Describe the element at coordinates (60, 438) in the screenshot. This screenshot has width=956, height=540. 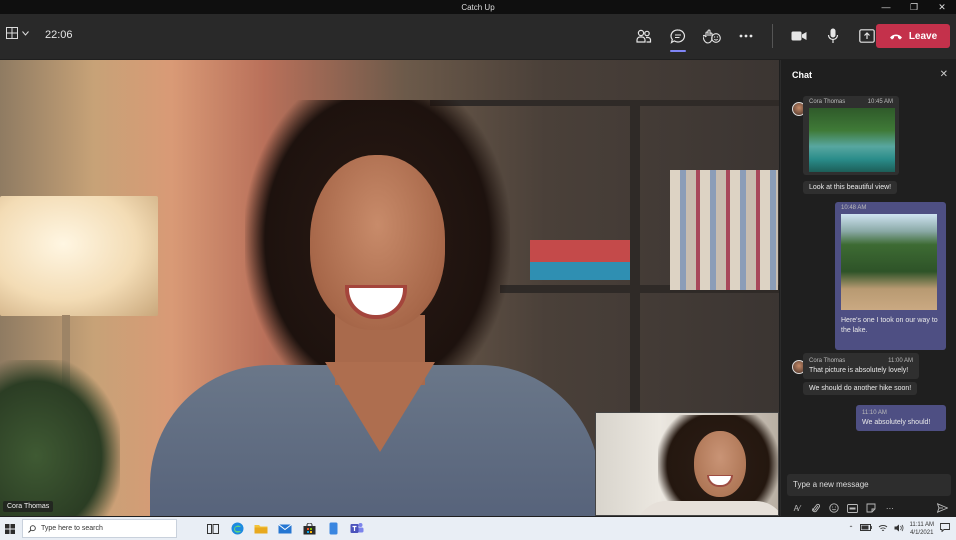
I see `background-plant` at that location.